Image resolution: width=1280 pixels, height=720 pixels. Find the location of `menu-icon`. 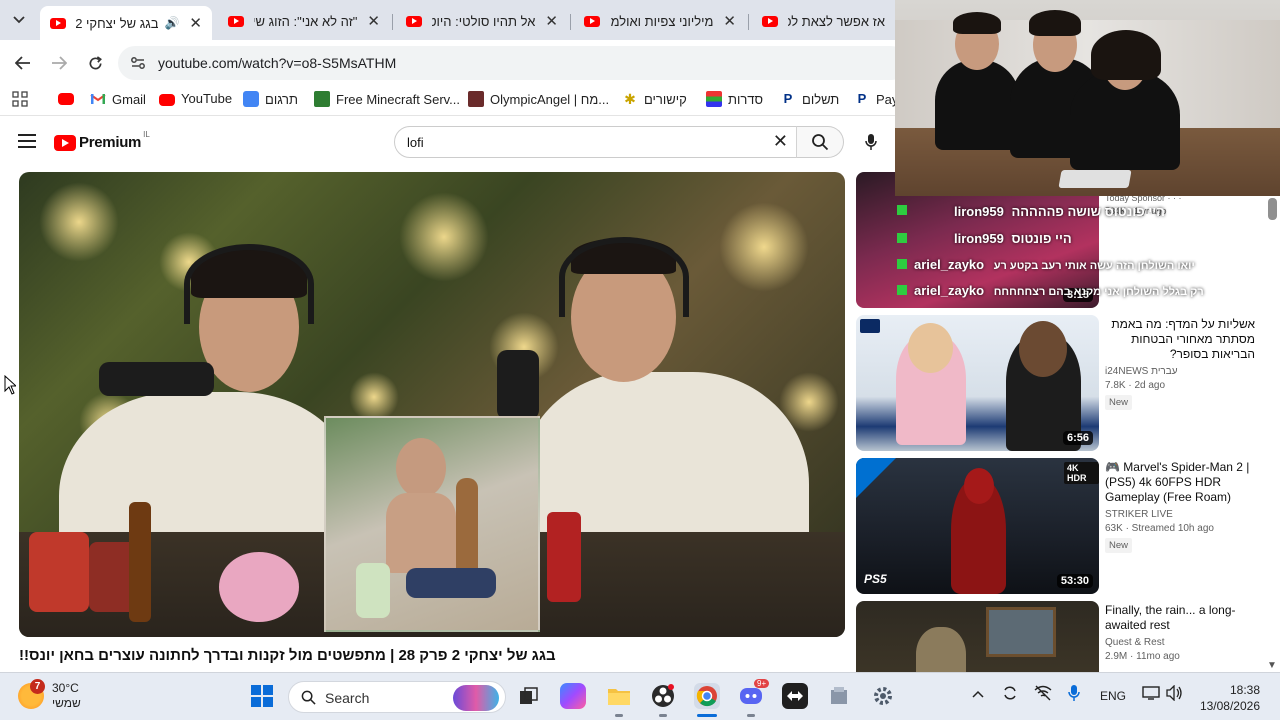

menu-icon is located at coordinates (27, 141).